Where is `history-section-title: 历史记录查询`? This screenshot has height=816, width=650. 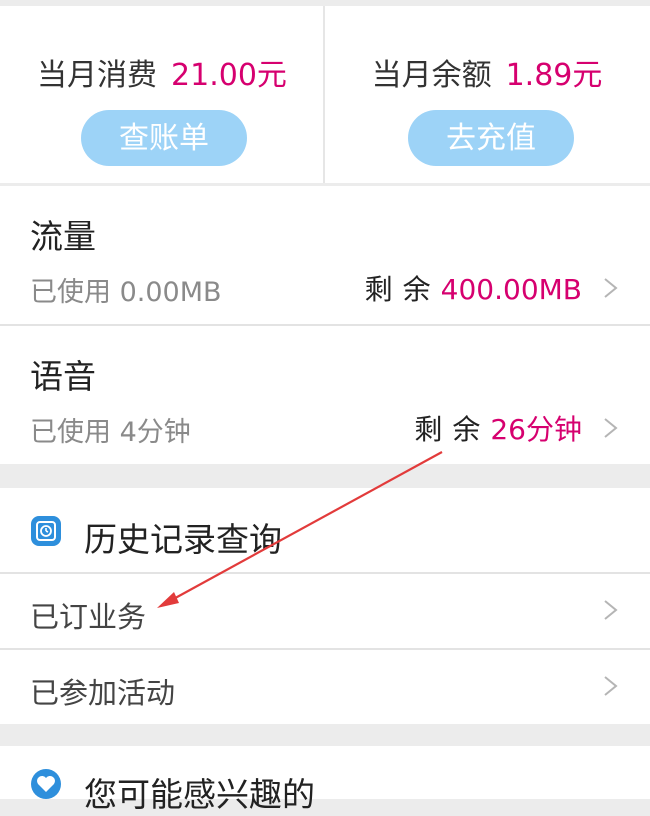
history-section-title: 历史记录查询 is located at coordinates (183, 539).